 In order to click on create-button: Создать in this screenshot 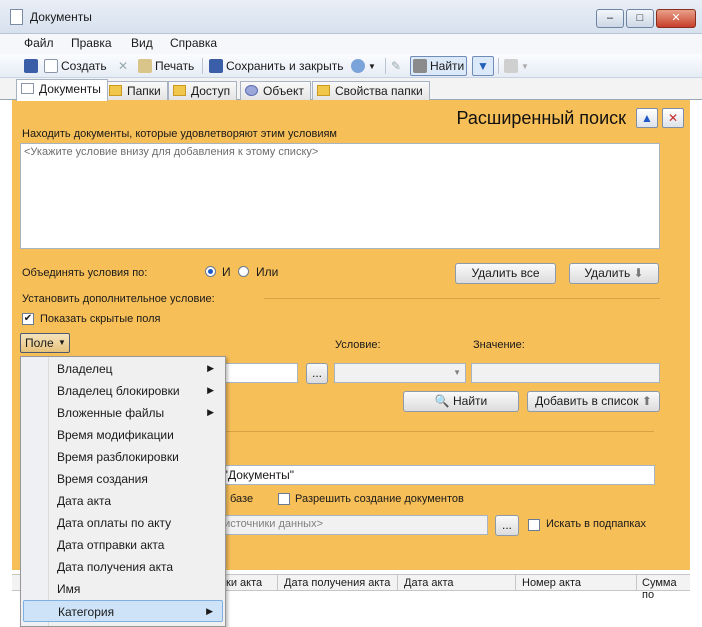, I will do `click(75, 66)`.